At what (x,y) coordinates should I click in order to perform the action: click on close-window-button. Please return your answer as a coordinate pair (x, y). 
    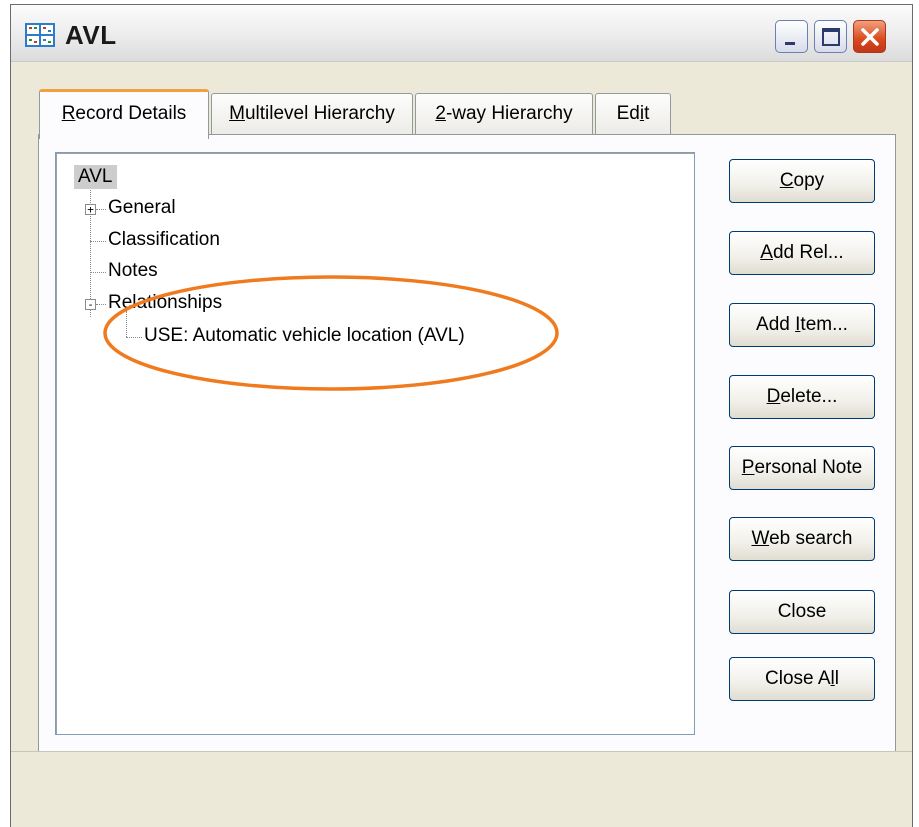
    Looking at the image, I should click on (869, 36).